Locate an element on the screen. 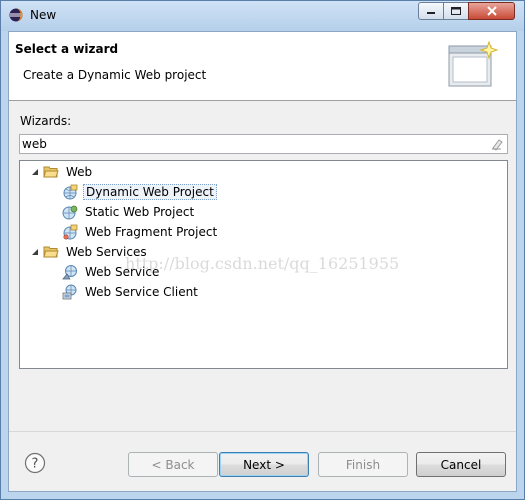 The width and height of the screenshot is (525, 500). page-description: Create a Dynamic Web project is located at coordinates (115, 75).